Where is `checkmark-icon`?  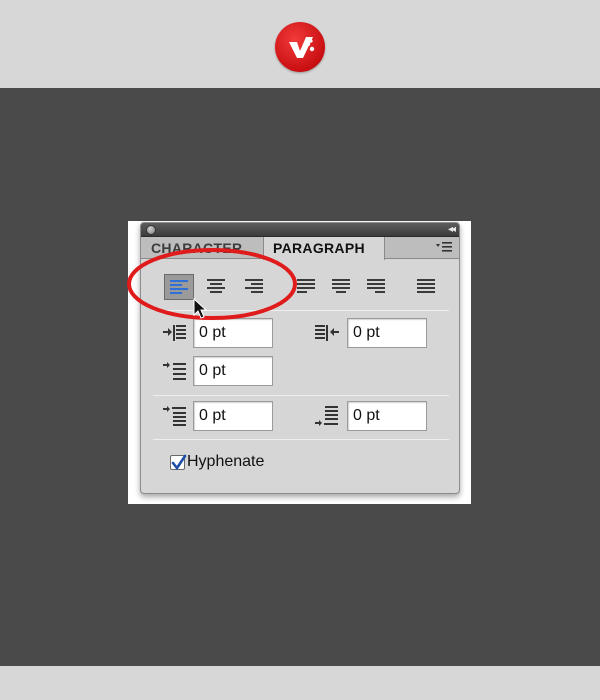
checkmark-icon is located at coordinates (179, 462).